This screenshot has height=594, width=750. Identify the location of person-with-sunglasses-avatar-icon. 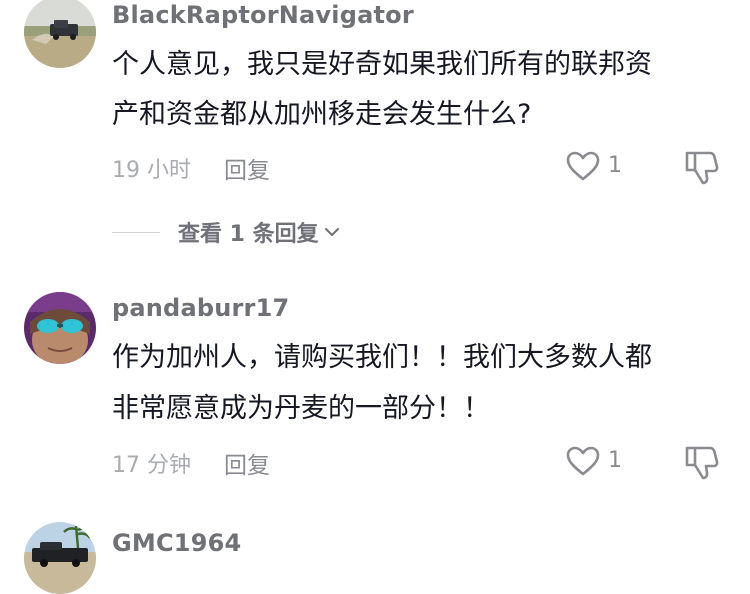
(60, 328).